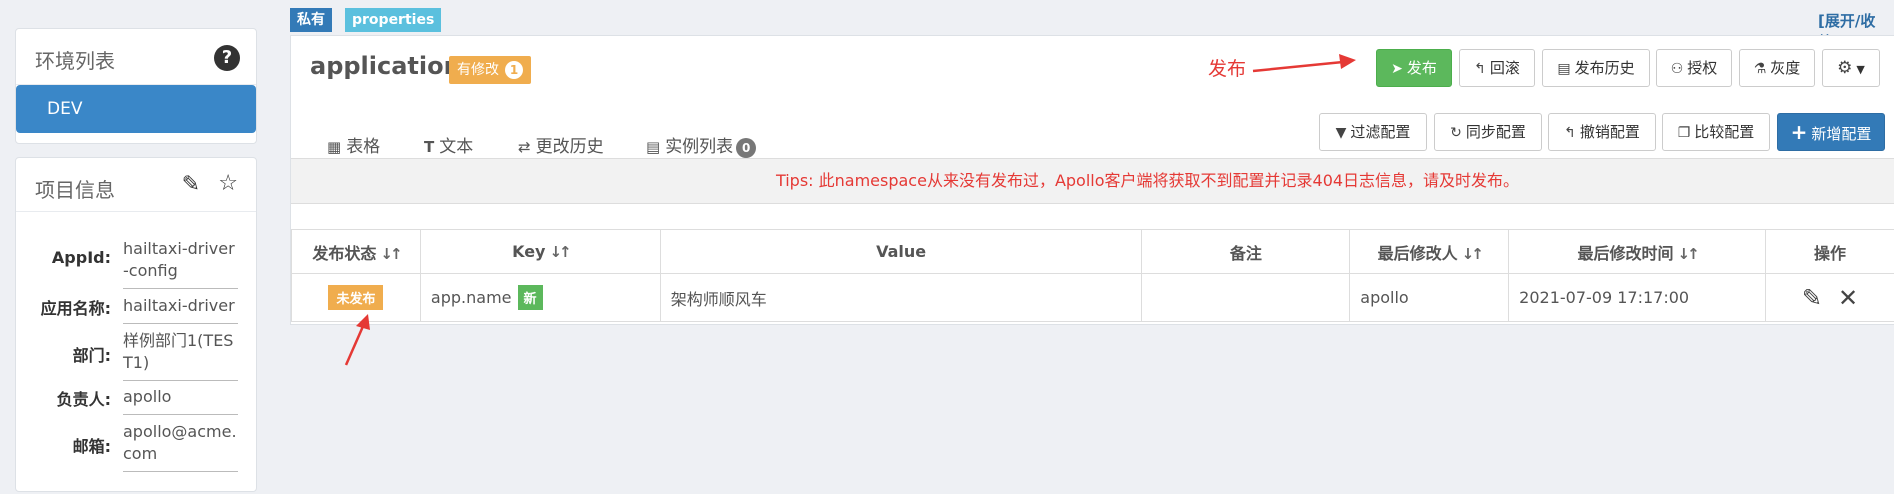  Describe the element at coordinates (1429, 251) in the screenshot. I see `col-modifier-header: 最后修改人 ↓↑` at that location.